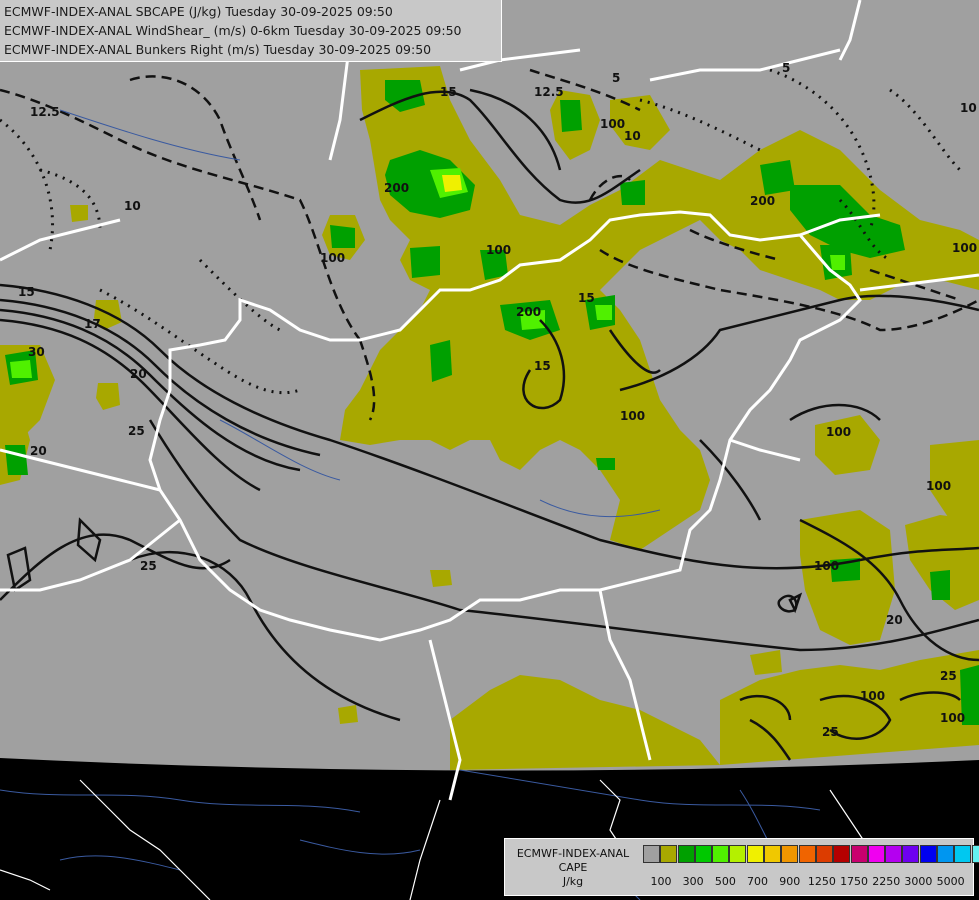  Describe the element at coordinates (758, 881) in the screenshot. I see `legend-tick-label: 700` at that location.